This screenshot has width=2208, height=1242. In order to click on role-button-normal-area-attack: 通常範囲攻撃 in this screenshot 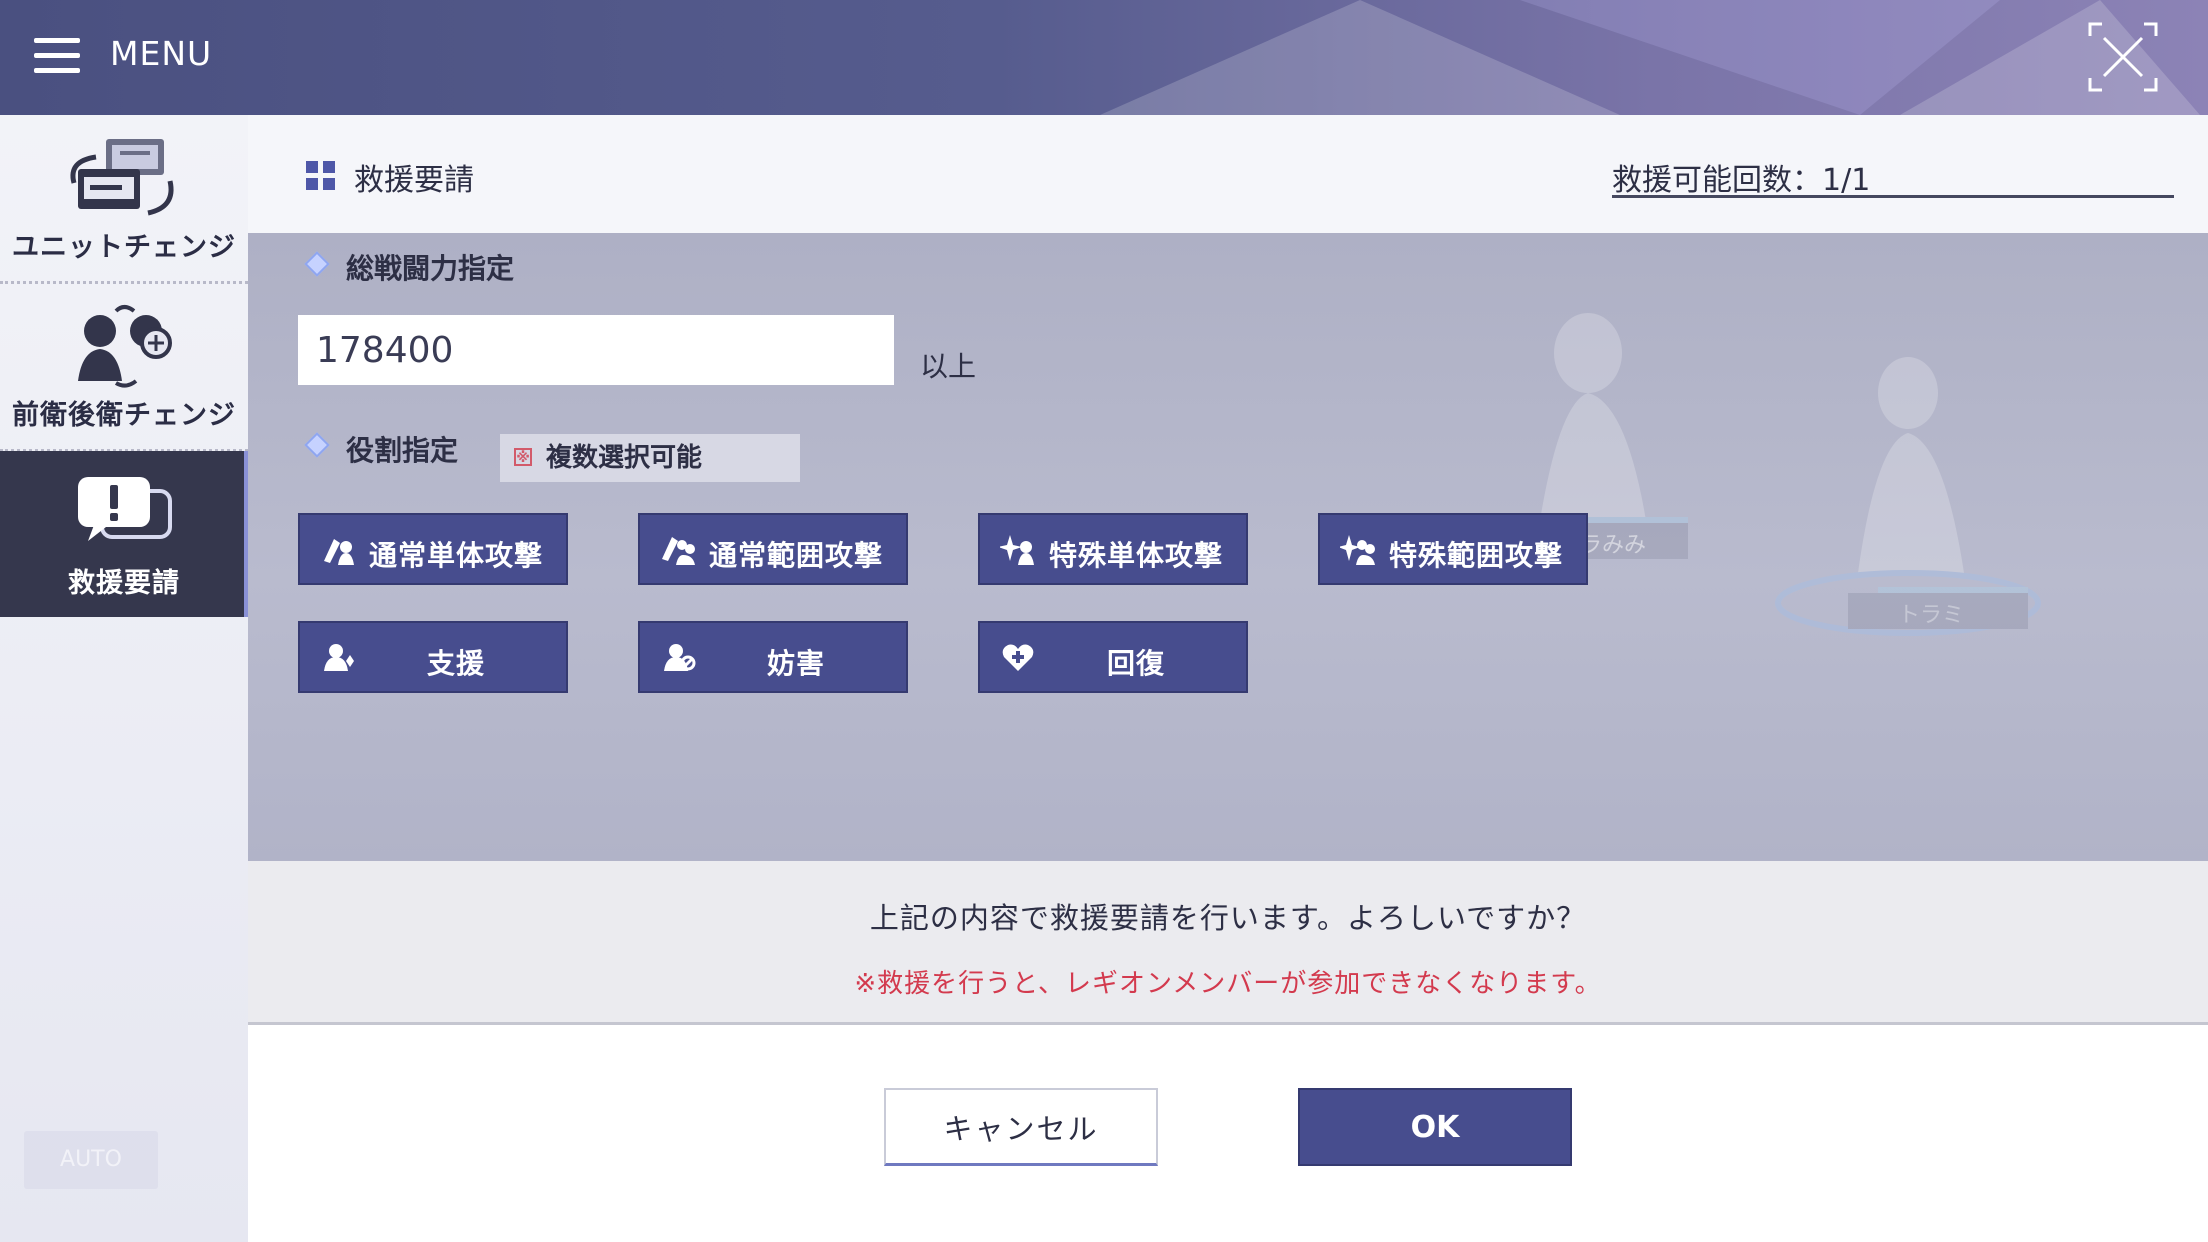, I will do `click(773, 549)`.